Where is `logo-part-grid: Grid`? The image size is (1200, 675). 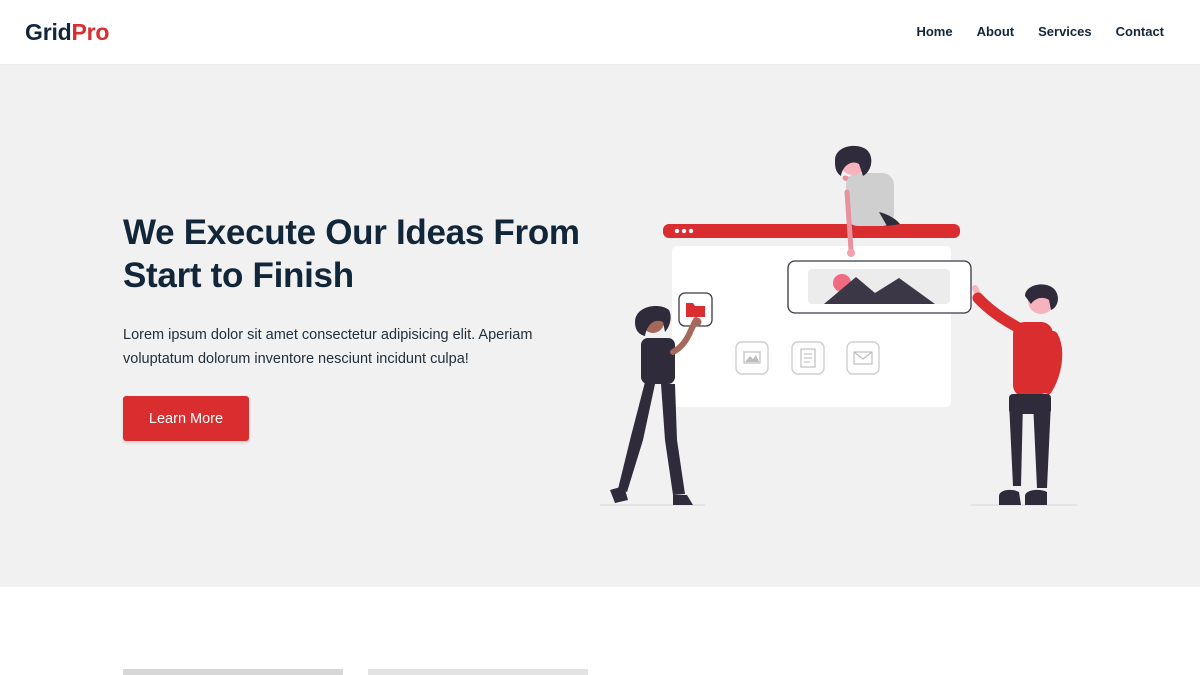 logo-part-grid: Grid is located at coordinates (48, 32).